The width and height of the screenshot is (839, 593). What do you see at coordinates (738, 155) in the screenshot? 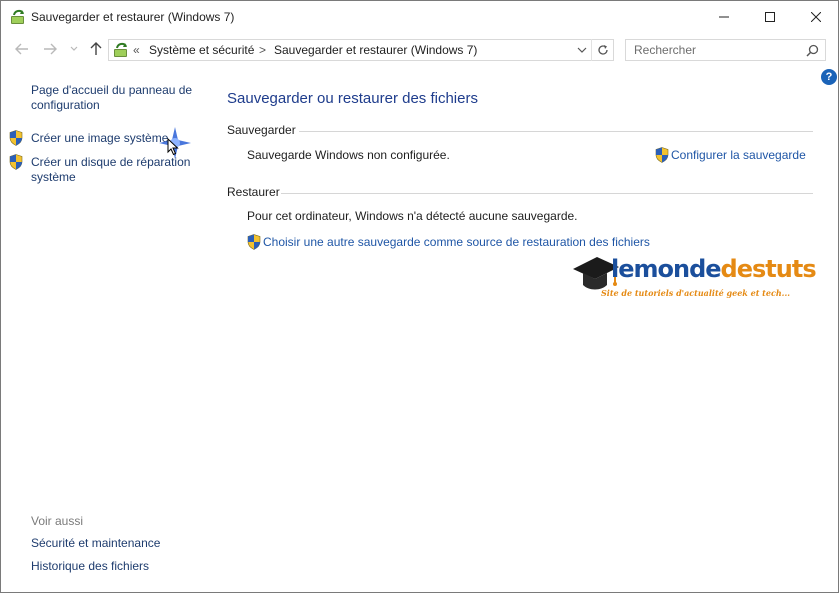
I see `configure-backup-link: Configurer la sauvegarde` at bounding box center [738, 155].